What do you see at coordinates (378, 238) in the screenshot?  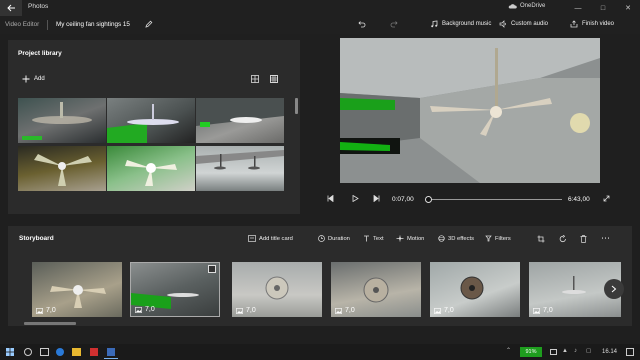 I see `text-label: Text` at bounding box center [378, 238].